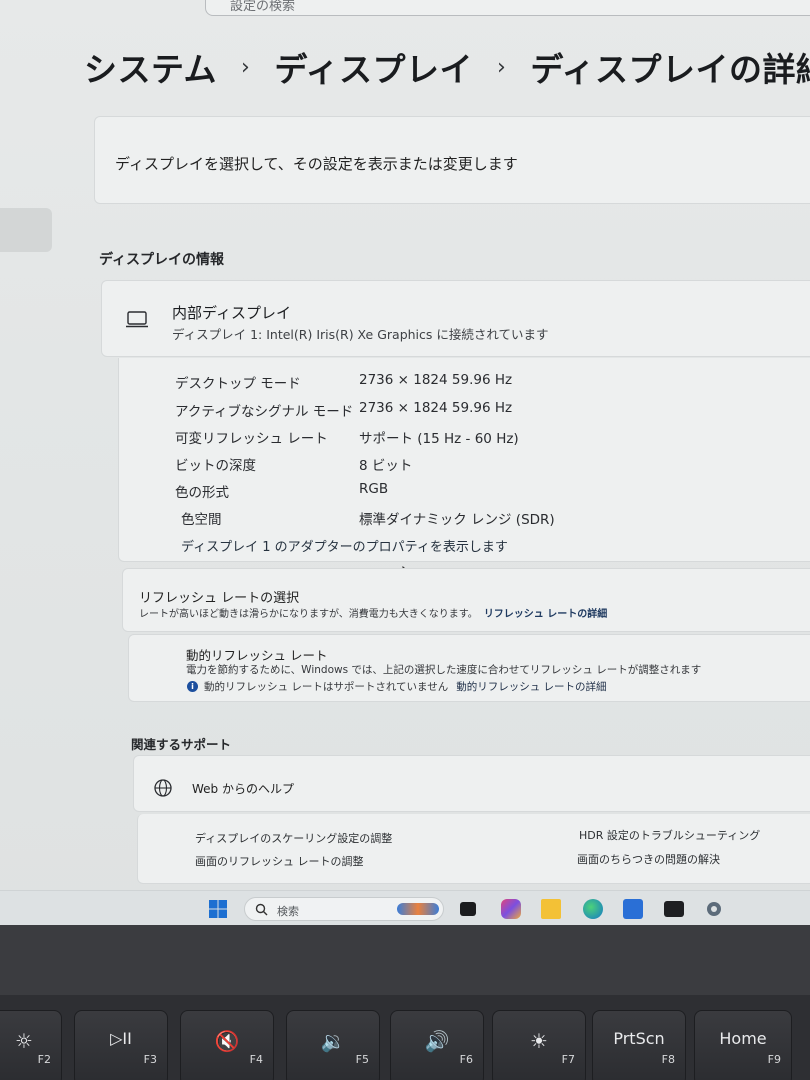 Image resolution: width=810 pixels, height=1080 pixels. Describe the element at coordinates (362, 1059) in the screenshot. I see `key-label: F5` at that location.